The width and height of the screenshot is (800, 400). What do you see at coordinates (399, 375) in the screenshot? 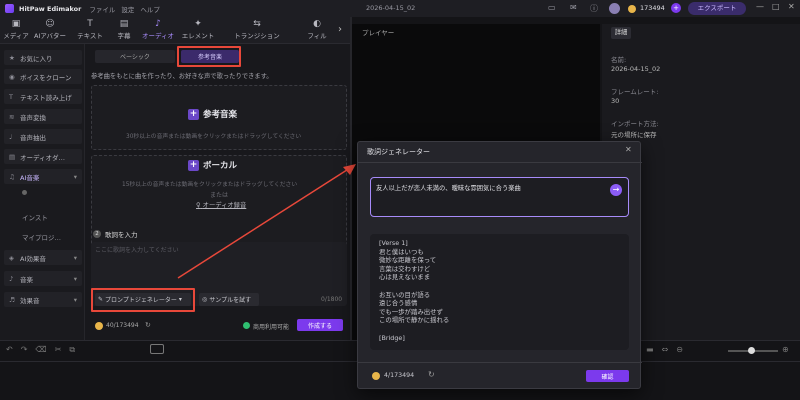
I see `dialog-credits: 4/173494` at bounding box center [399, 375].